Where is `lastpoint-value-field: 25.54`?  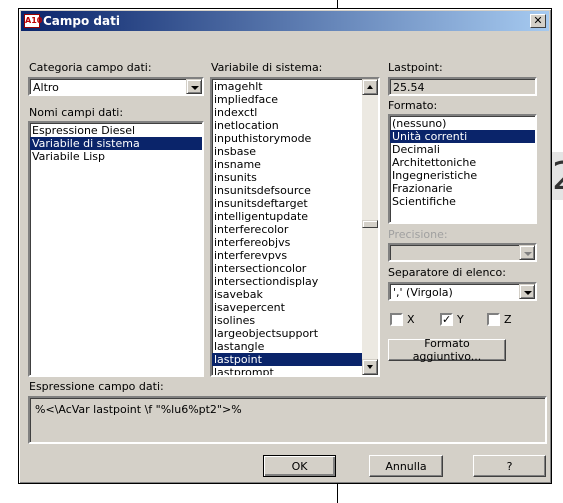 lastpoint-value-field: 25.54 is located at coordinates (462, 86).